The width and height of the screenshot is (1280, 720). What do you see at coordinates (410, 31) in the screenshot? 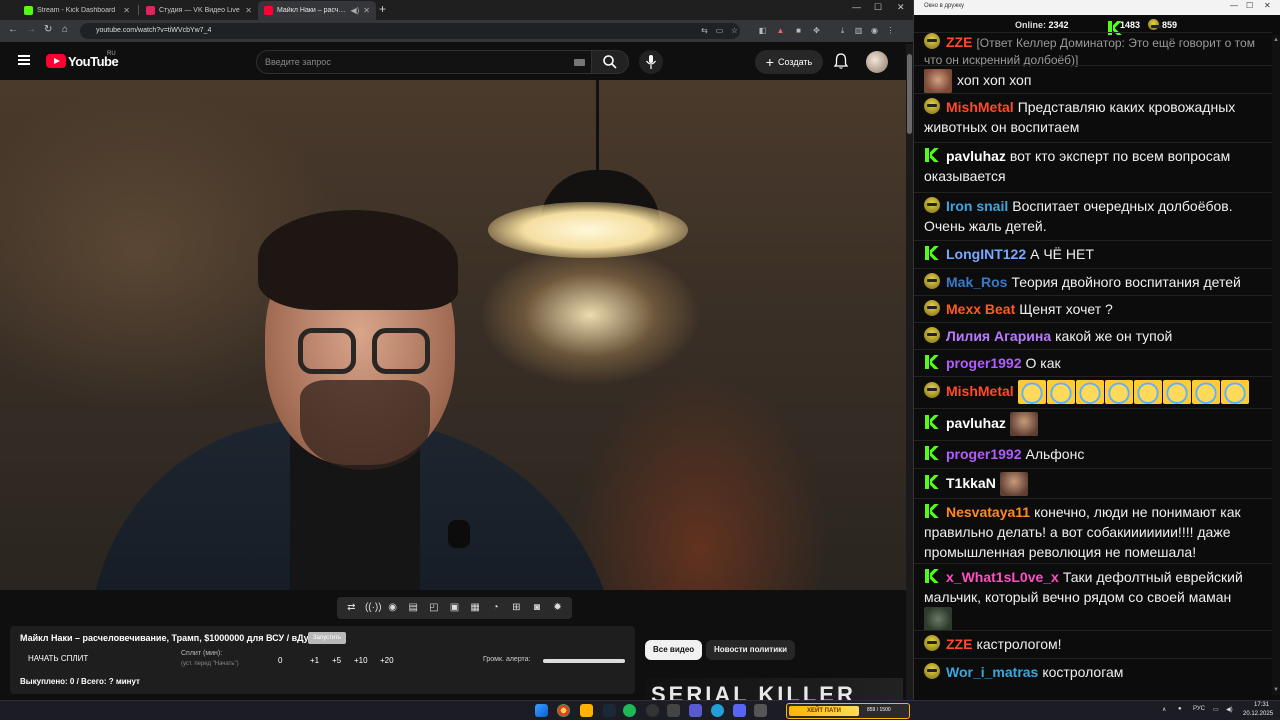
I see `url-field: youtube.com/watch?v=tiWVcbYw7_4` at bounding box center [410, 31].